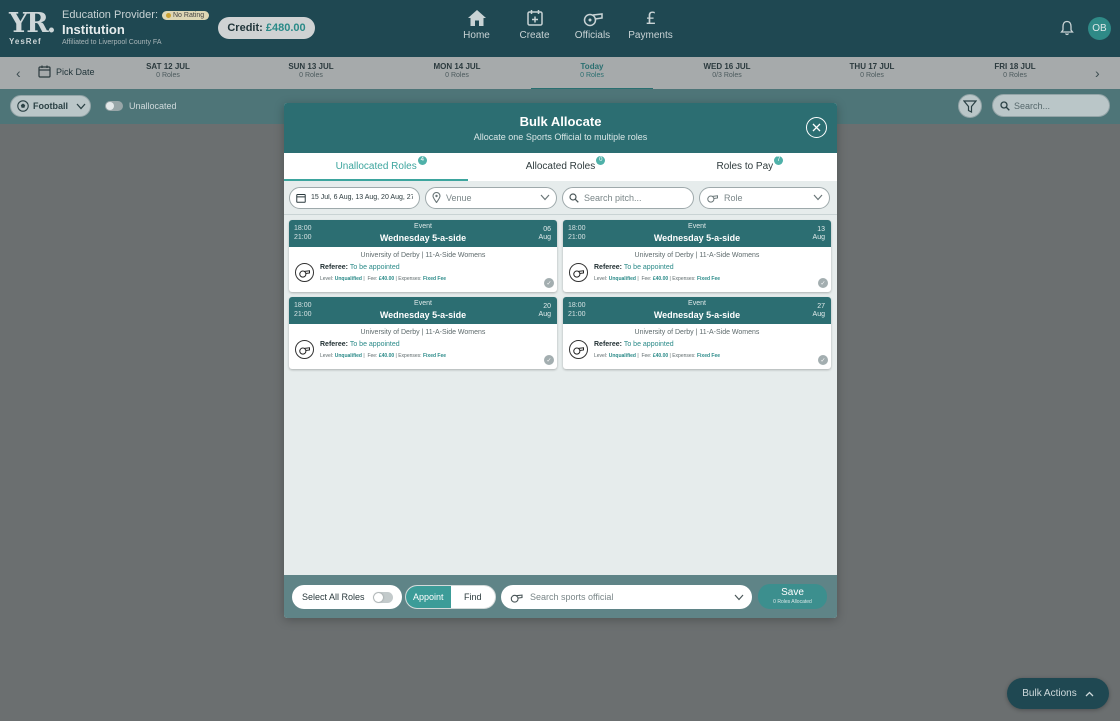 This screenshot has height=721, width=1120. Describe the element at coordinates (382, 597) in the screenshot. I see `select-all-switch` at that location.